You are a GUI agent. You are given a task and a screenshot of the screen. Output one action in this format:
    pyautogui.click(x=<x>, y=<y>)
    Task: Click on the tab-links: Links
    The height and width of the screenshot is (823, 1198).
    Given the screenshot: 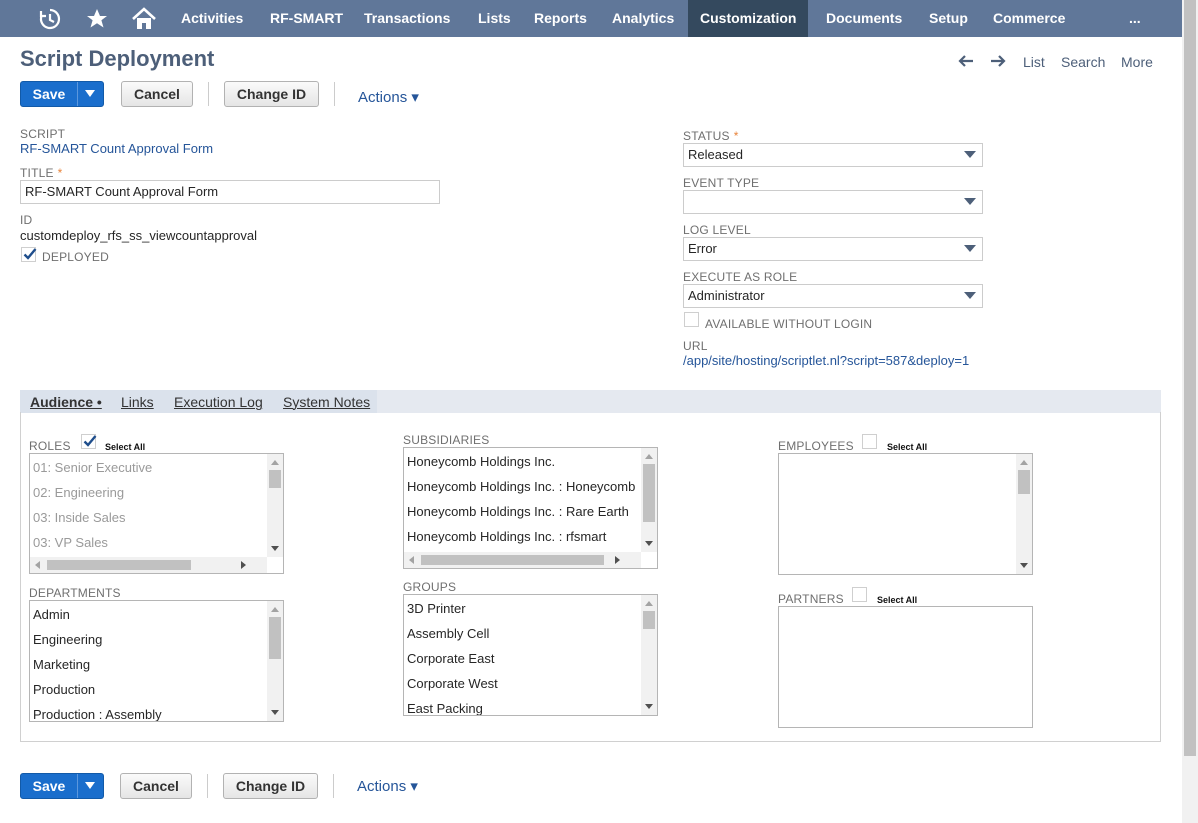 What is the action you would take?
    pyautogui.click(x=137, y=402)
    